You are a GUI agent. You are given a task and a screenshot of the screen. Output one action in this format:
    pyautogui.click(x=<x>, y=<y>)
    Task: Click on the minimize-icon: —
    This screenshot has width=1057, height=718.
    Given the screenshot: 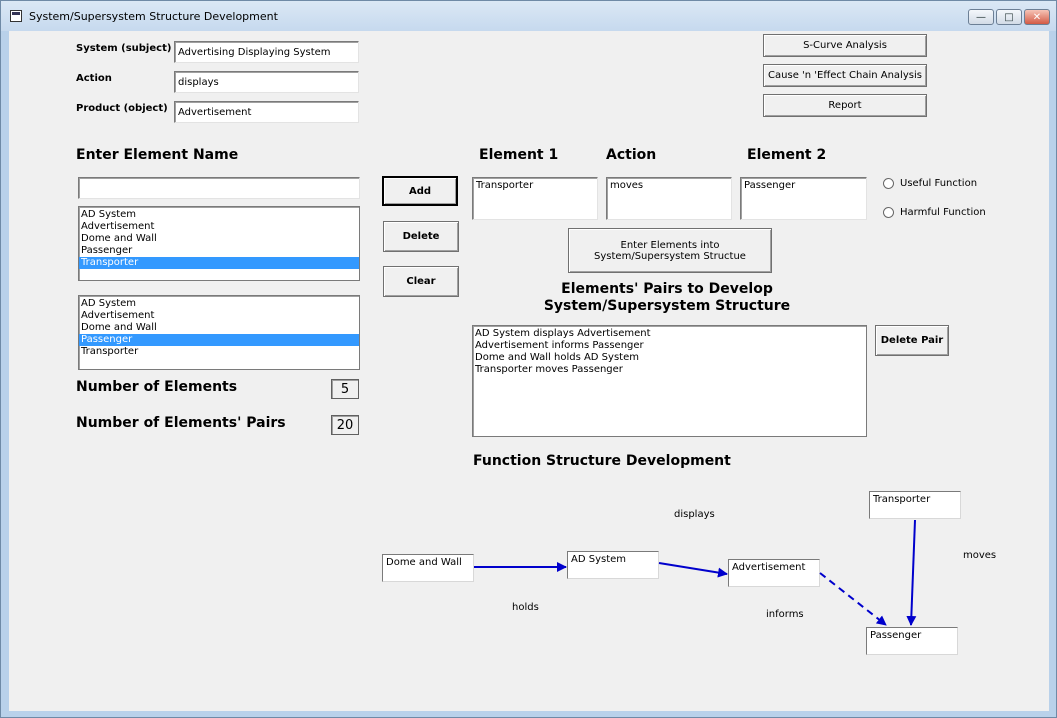 What is the action you would take?
    pyautogui.click(x=981, y=17)
    